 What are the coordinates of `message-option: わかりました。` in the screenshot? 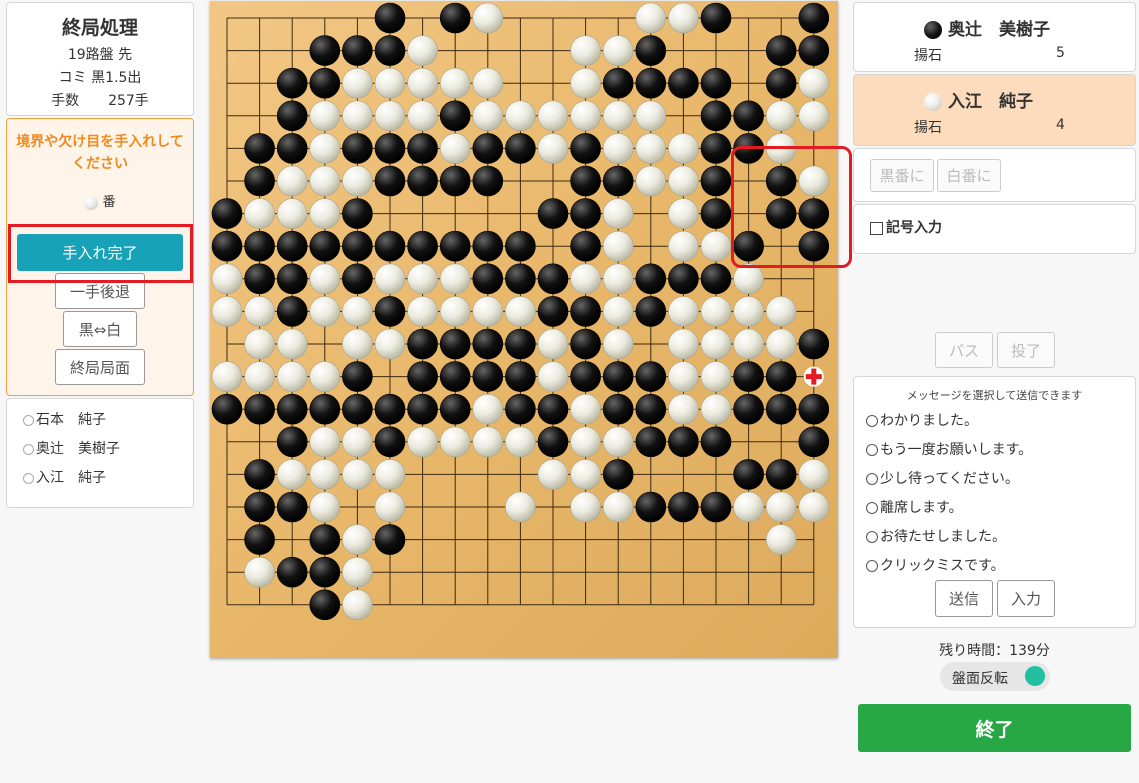 It's located at (1000, 421).